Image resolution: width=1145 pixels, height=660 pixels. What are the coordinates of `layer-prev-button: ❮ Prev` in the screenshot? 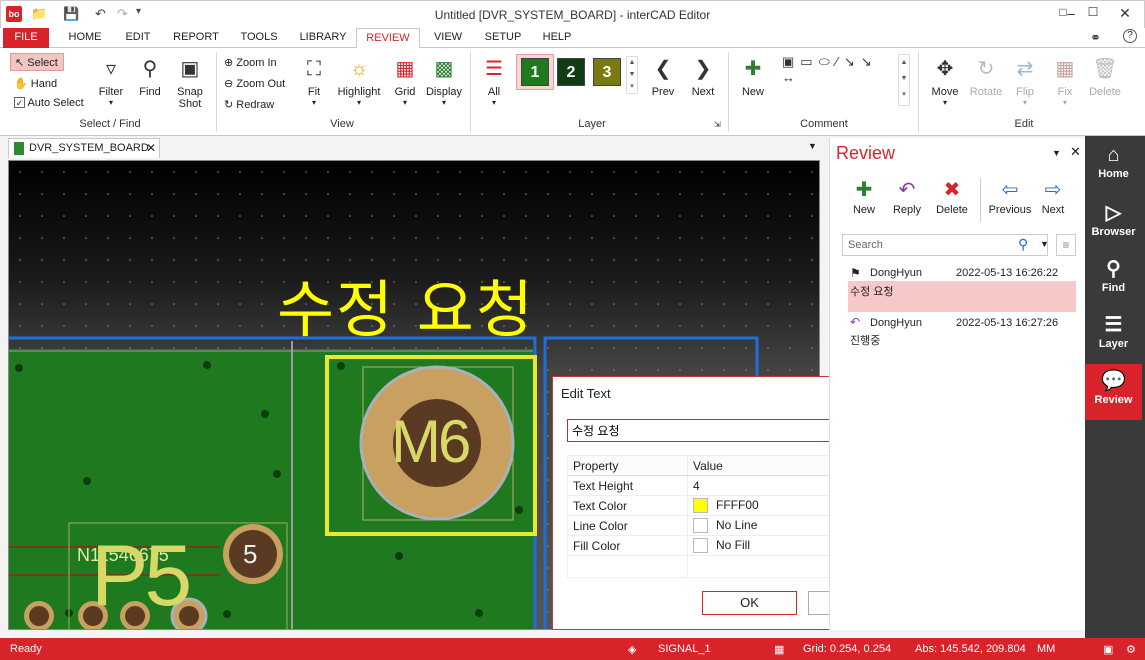 It's located at (663, 77).